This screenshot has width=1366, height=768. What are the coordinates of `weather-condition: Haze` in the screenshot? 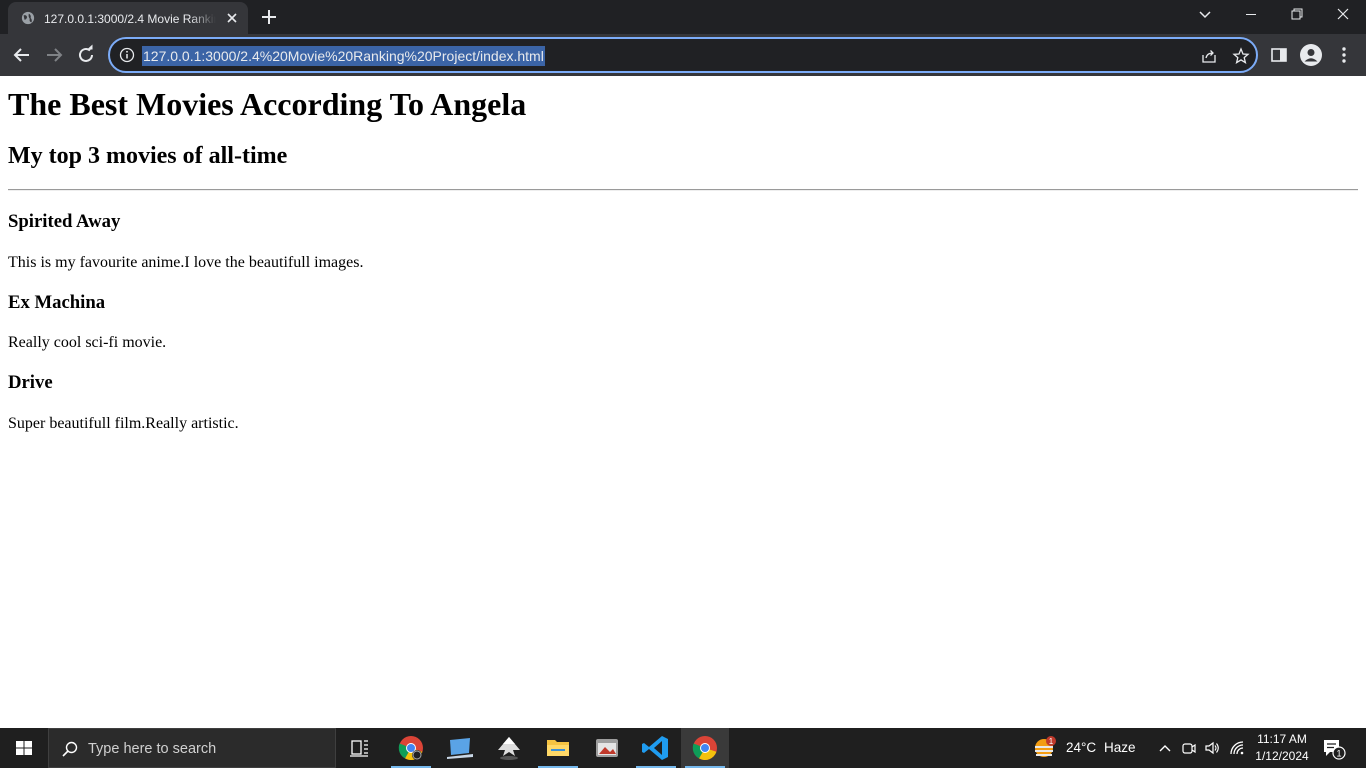 It's located at (1120, 748).